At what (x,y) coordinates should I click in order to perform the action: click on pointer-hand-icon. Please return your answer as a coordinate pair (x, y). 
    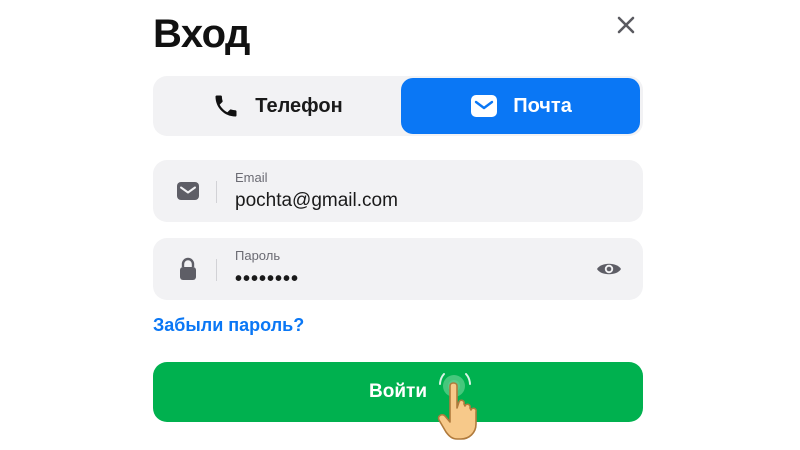
    Looking at the image, I should click on (457, 406).